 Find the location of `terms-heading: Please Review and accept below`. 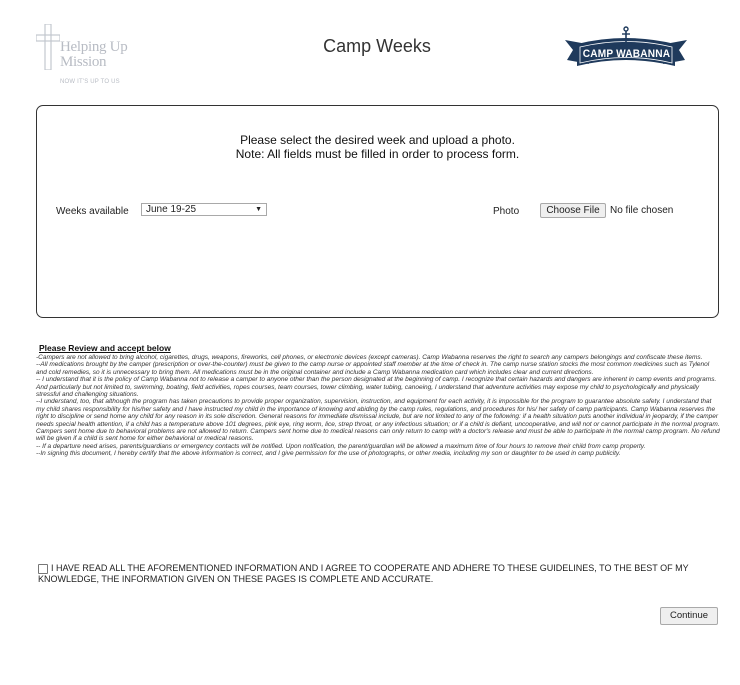

terms-heading: Please Review and accept below is located at coordinates (105, 348).